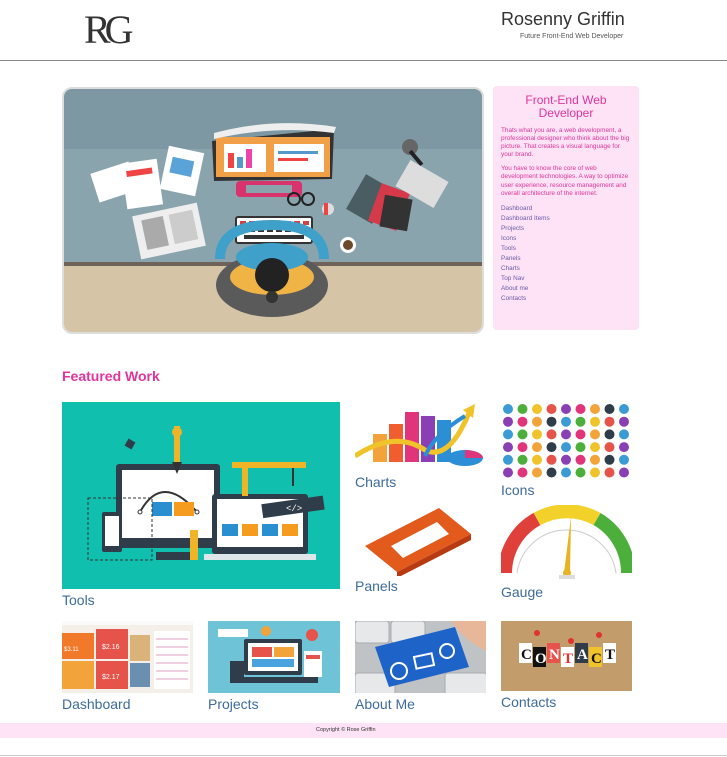 The image size is (727, 757). Describe the element at coordinates (375, 482) in the screenshot. I see `charts-caption: Charts` at that location.